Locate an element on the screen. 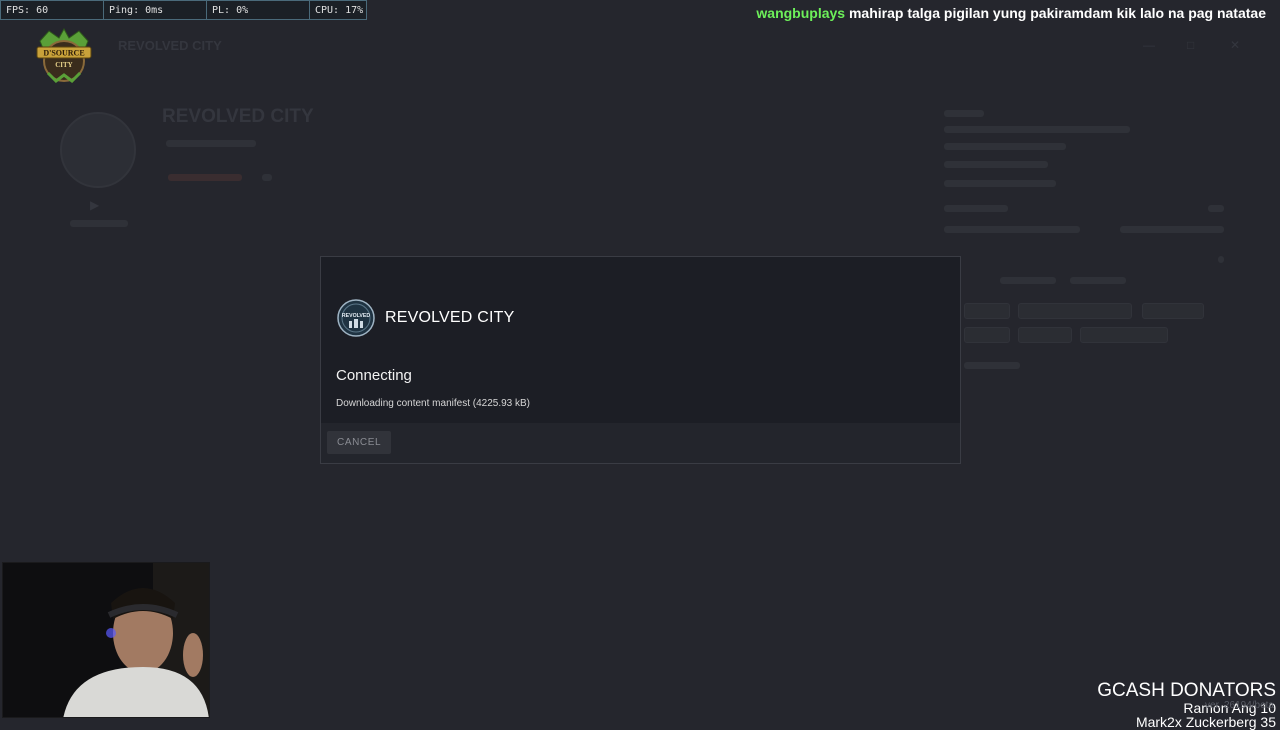  logo-top-text: D'SOURCE is located at coordinates (63, 53).